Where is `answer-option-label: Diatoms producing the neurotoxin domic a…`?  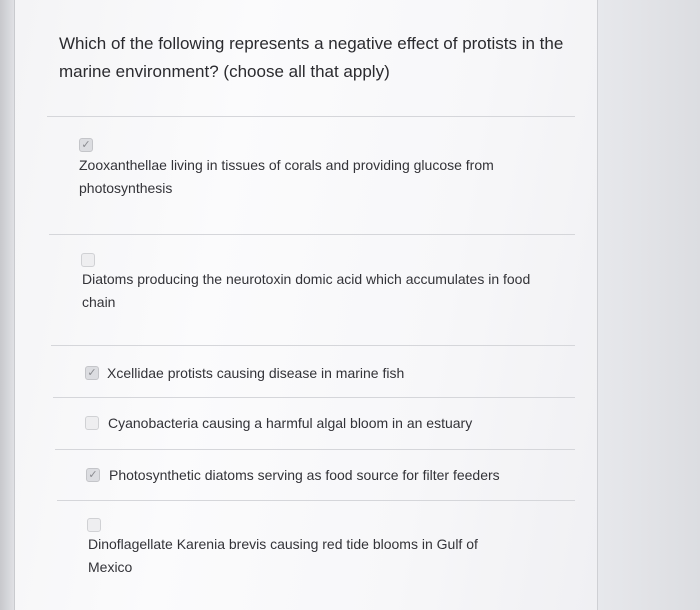 answer-option-label: Diatoms producing the neurotoxin domic a… is located at coordinates (306, 290).